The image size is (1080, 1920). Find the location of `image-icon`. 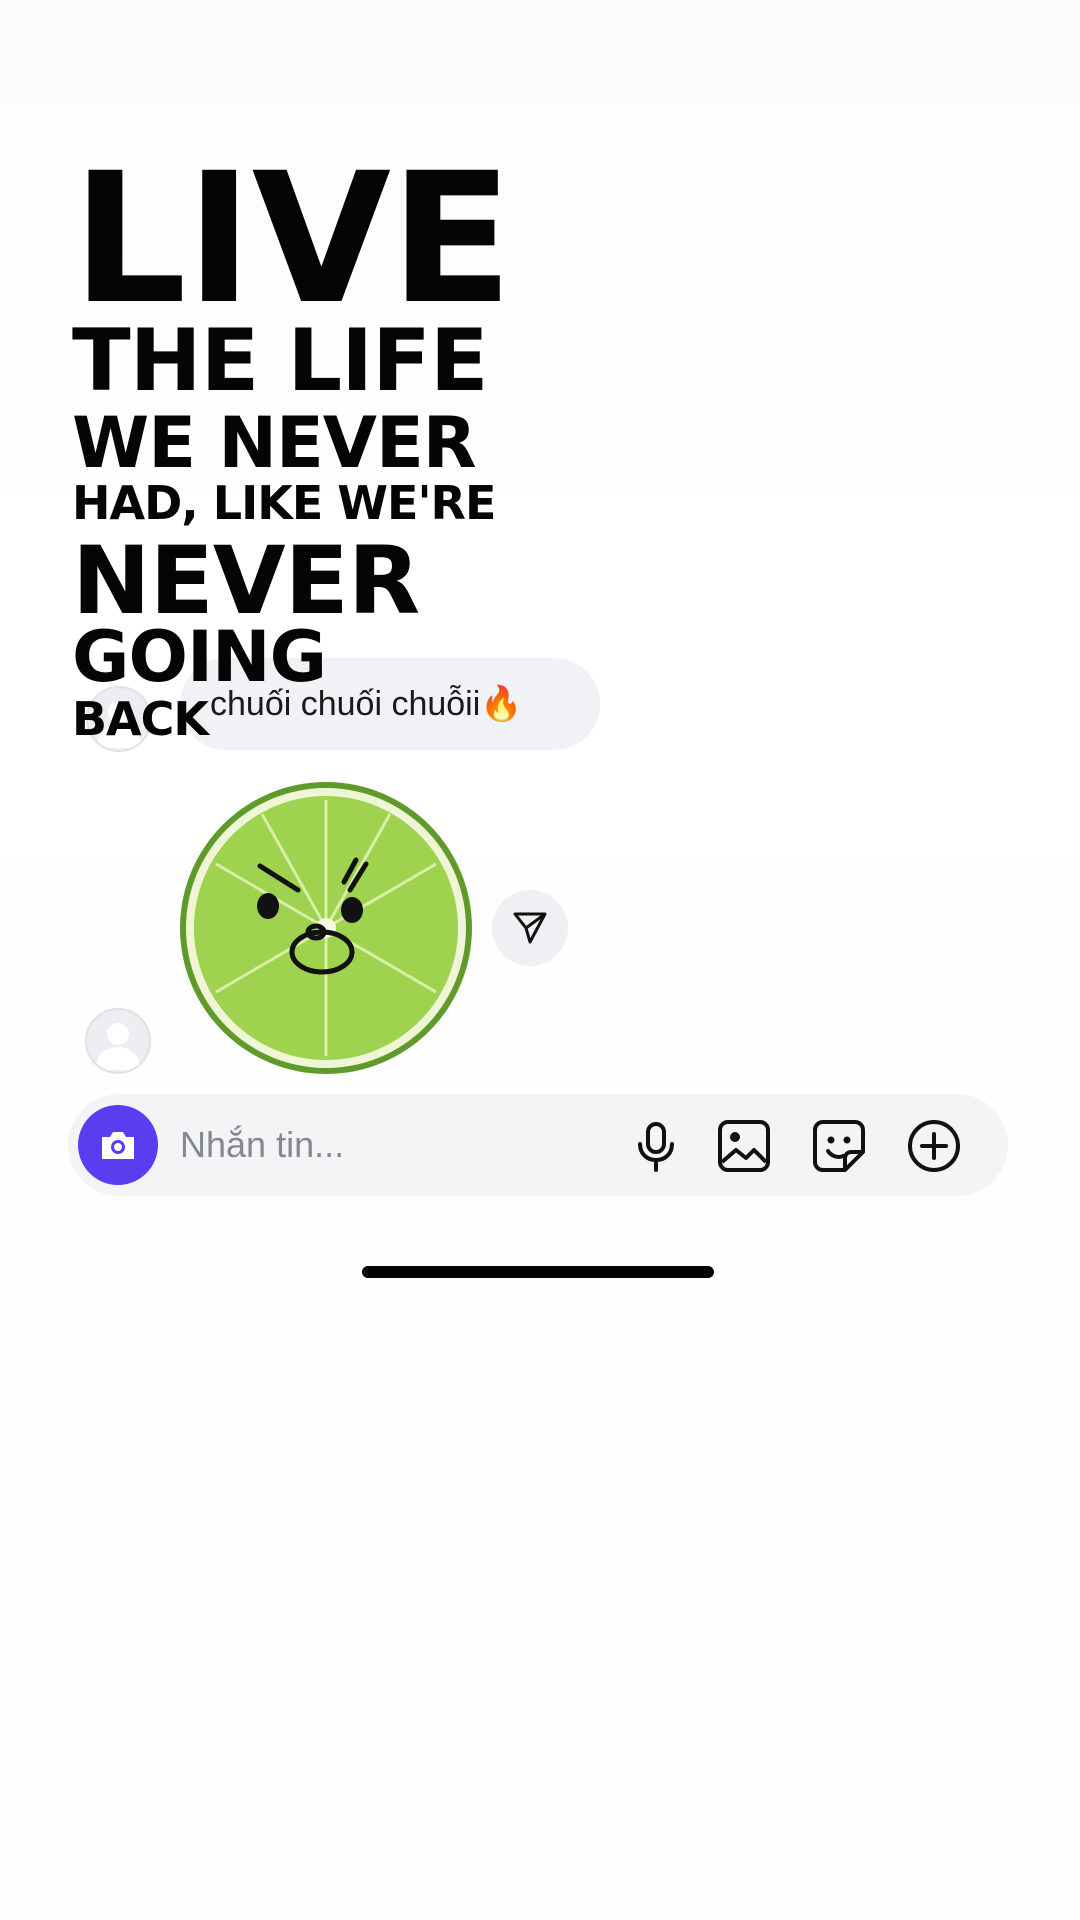

image-icon is located at coordinates (744, 1146).